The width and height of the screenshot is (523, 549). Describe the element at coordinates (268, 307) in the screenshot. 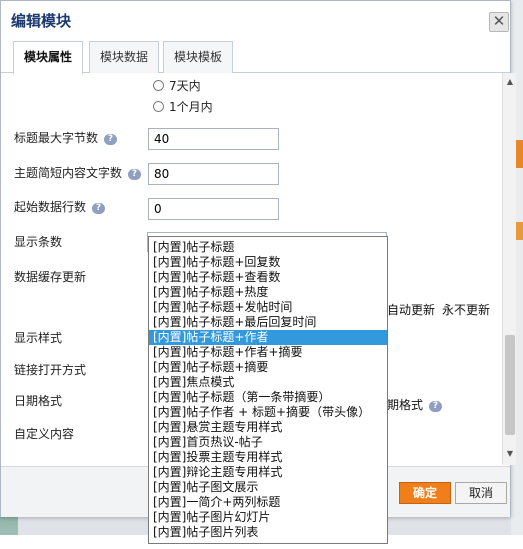

I see `dropdown-option: [内置]帖子标题+发帖时间` at that location.